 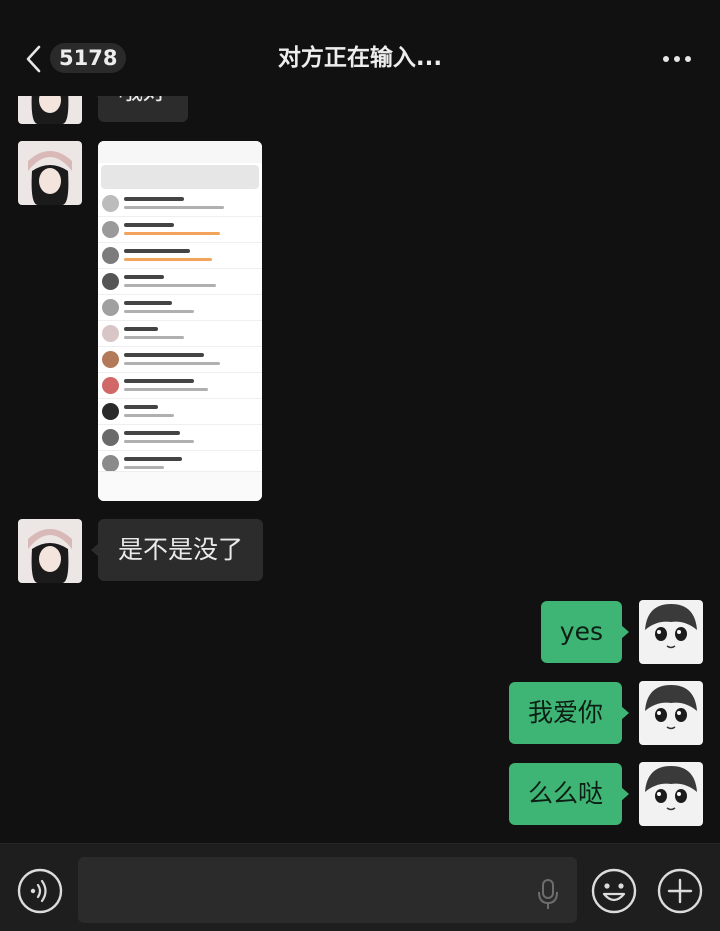 What do you see at coordinates (40, 891) in the screenshot?
I see `voice-icon` at bounding box center [40, 891].